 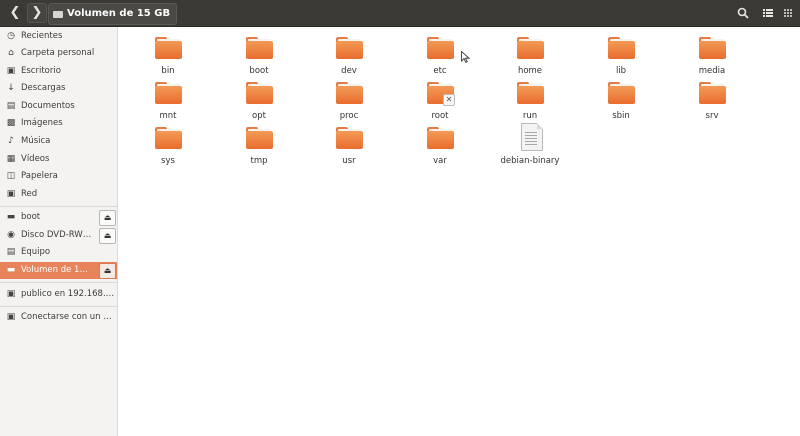 I want to click on sidebar-item-musica: ♪ Música, so click(x=58, y=141).